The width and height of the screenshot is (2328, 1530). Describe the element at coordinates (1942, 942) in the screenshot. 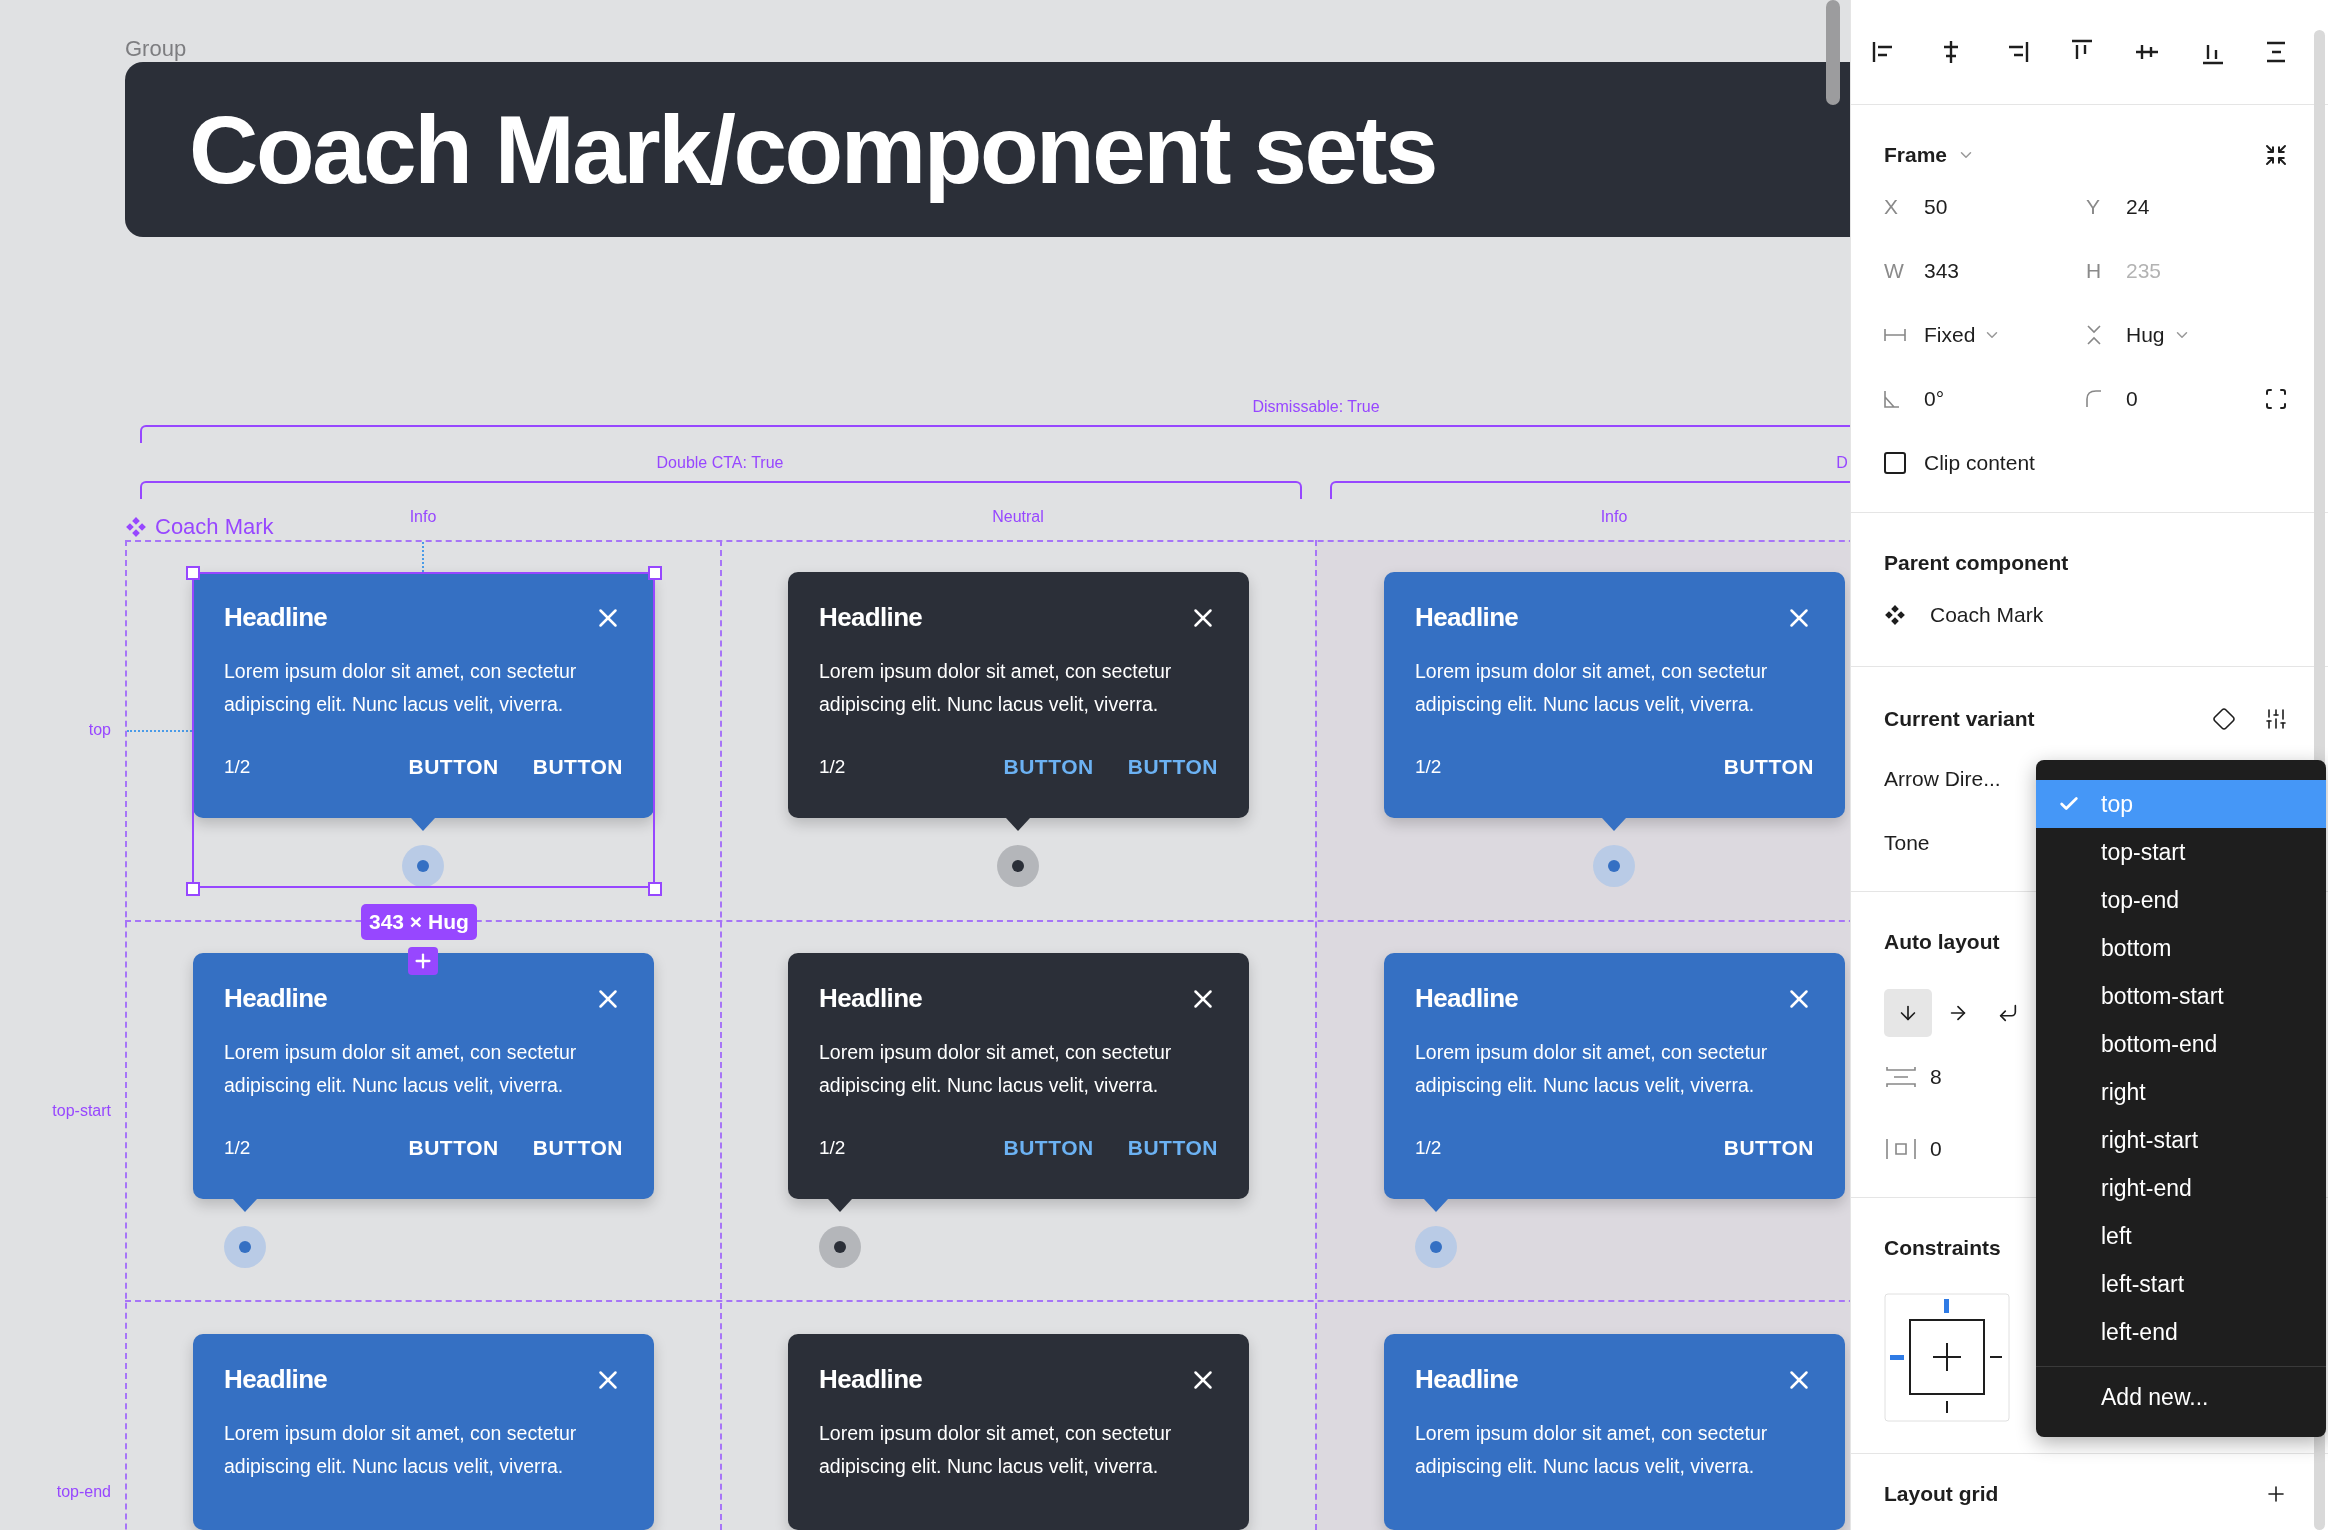

I see `section-heading: Auto layout` at that location.